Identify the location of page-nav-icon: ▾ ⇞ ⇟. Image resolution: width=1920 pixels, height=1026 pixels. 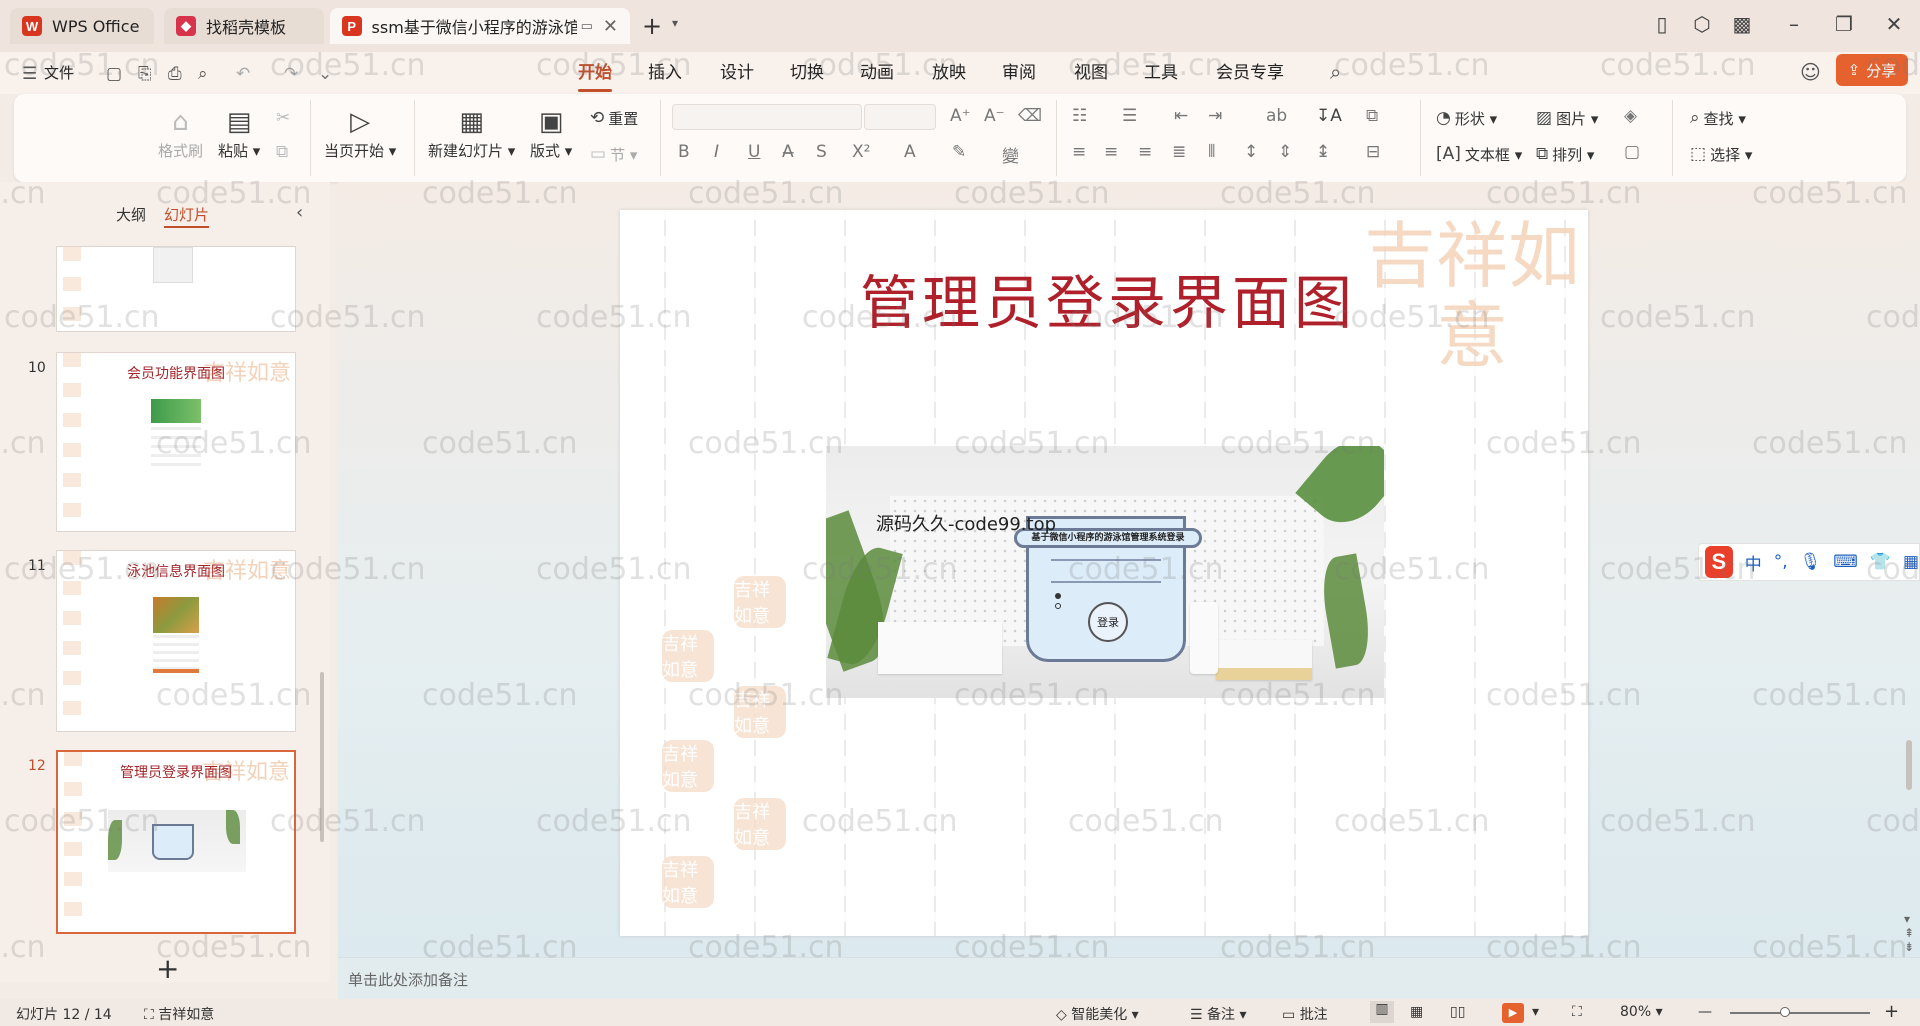
(1909, 933).